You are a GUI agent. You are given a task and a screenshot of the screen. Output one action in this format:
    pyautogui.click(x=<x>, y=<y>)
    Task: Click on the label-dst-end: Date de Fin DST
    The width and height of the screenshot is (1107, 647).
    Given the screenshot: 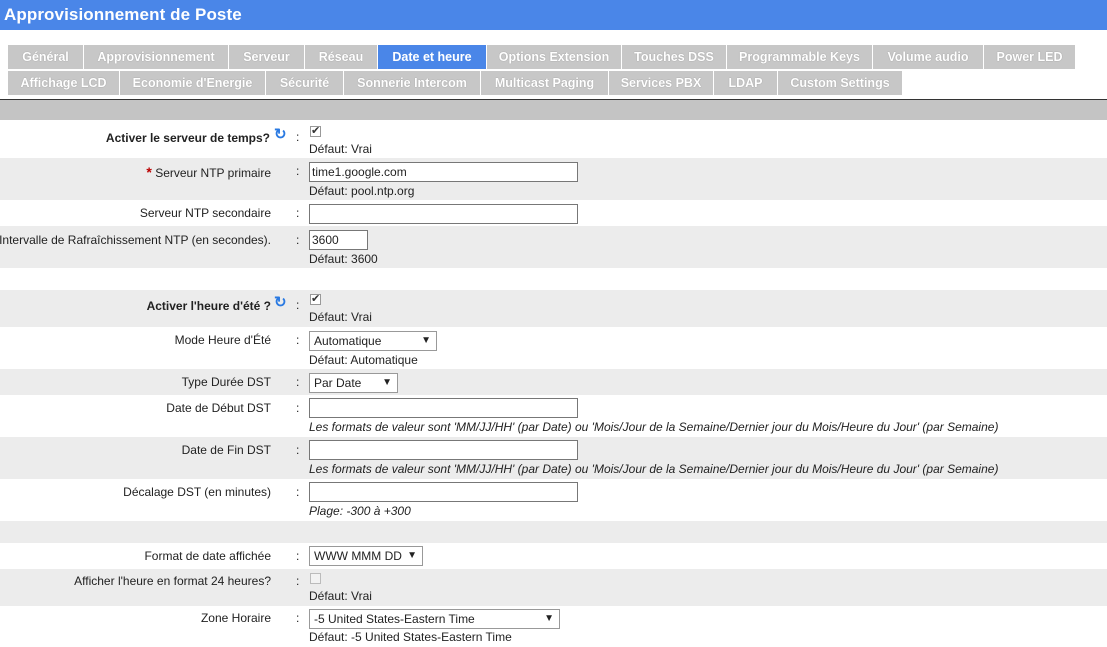 What is the action you would take?
    pyautogui.click(x=226, y=450)
    